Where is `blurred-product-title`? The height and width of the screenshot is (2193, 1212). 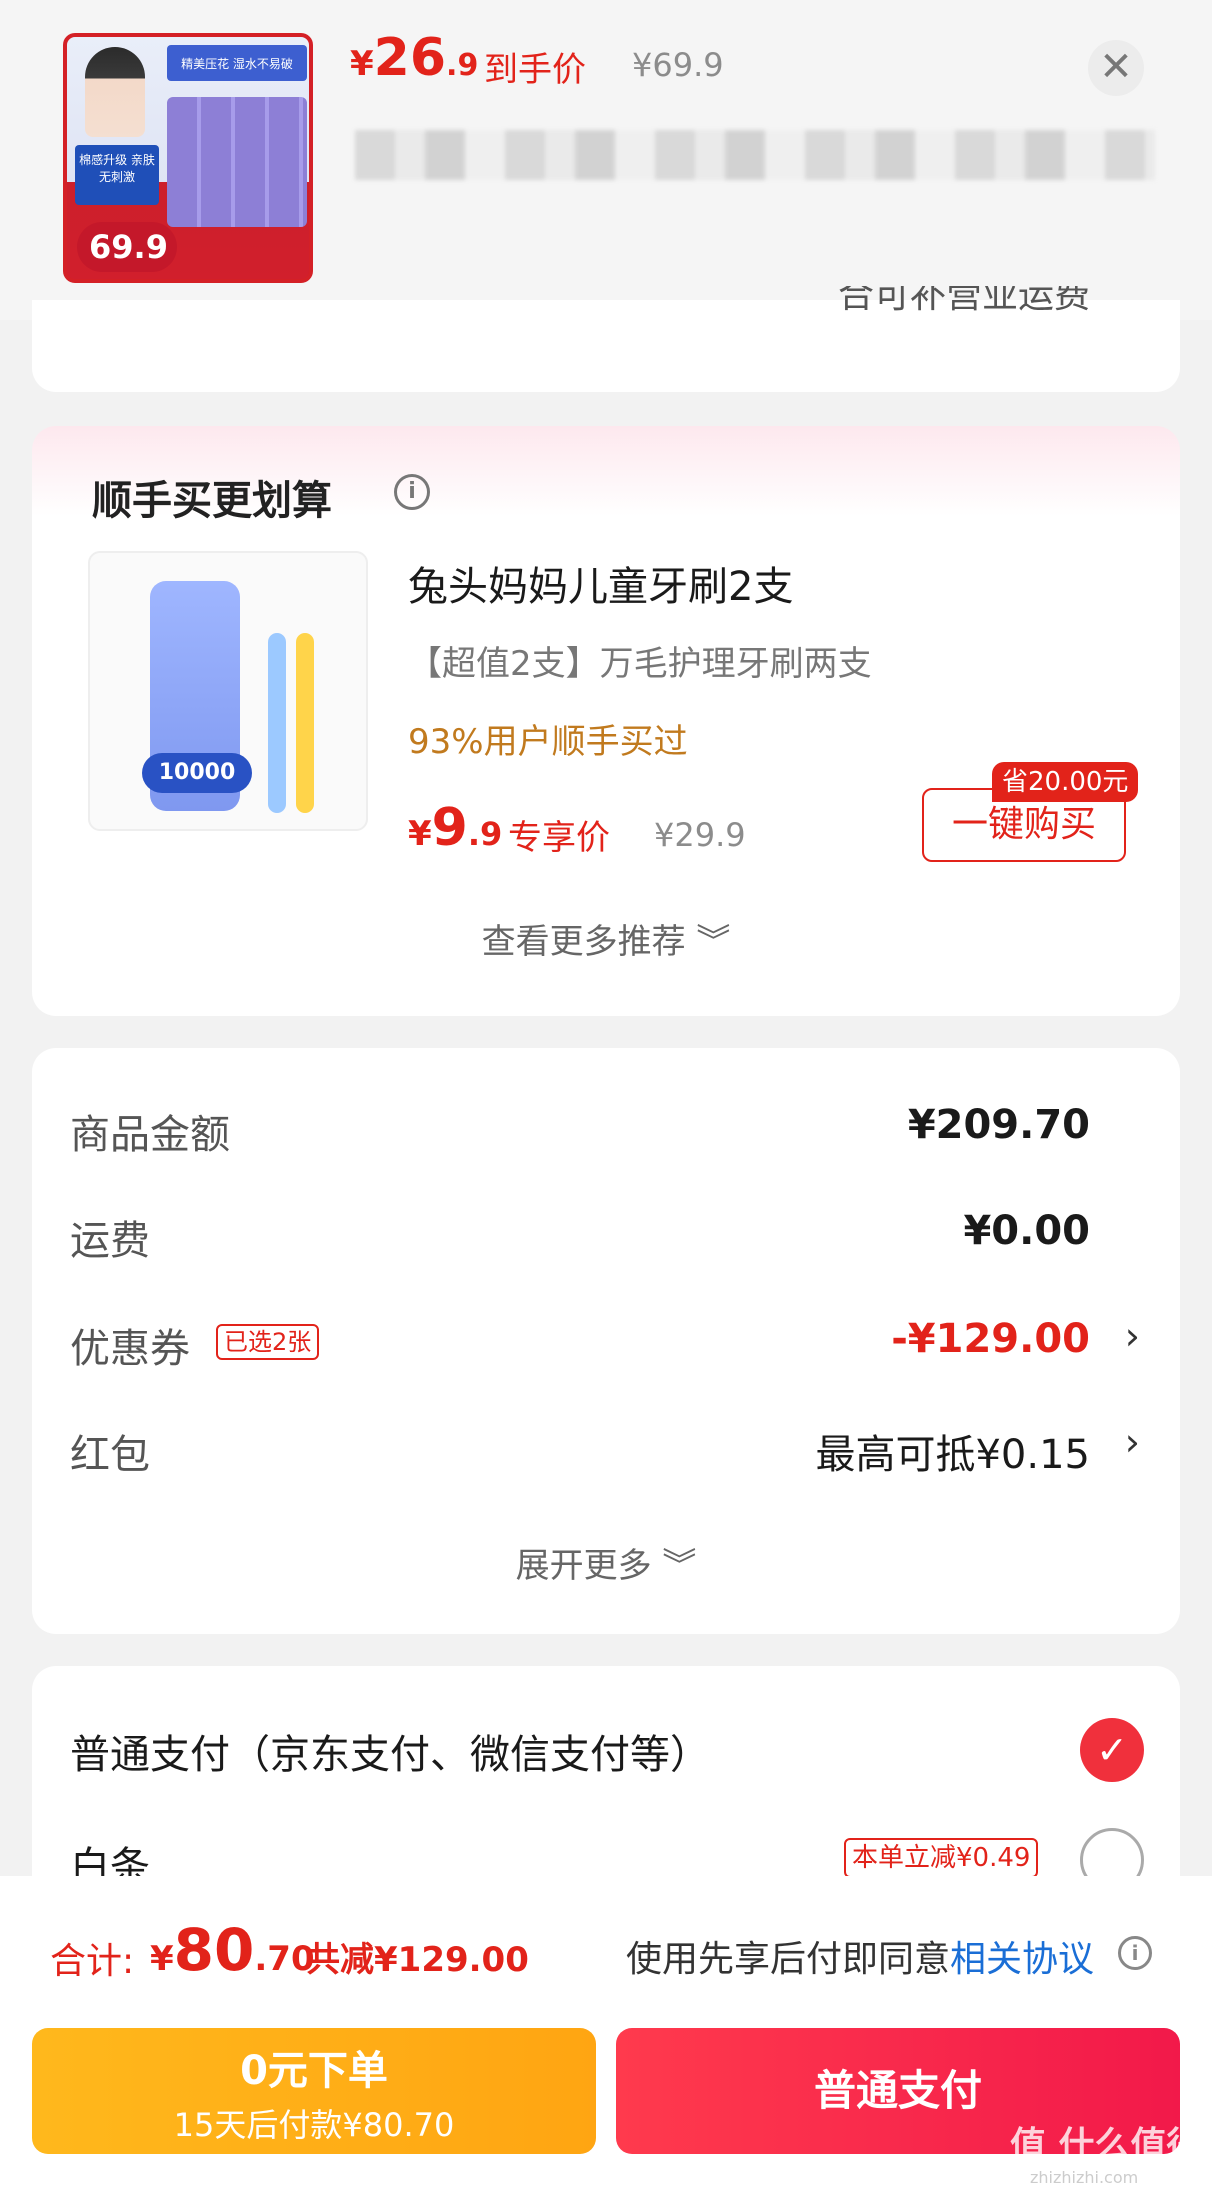 blurred-product-title is located at coordinates (755, 155).